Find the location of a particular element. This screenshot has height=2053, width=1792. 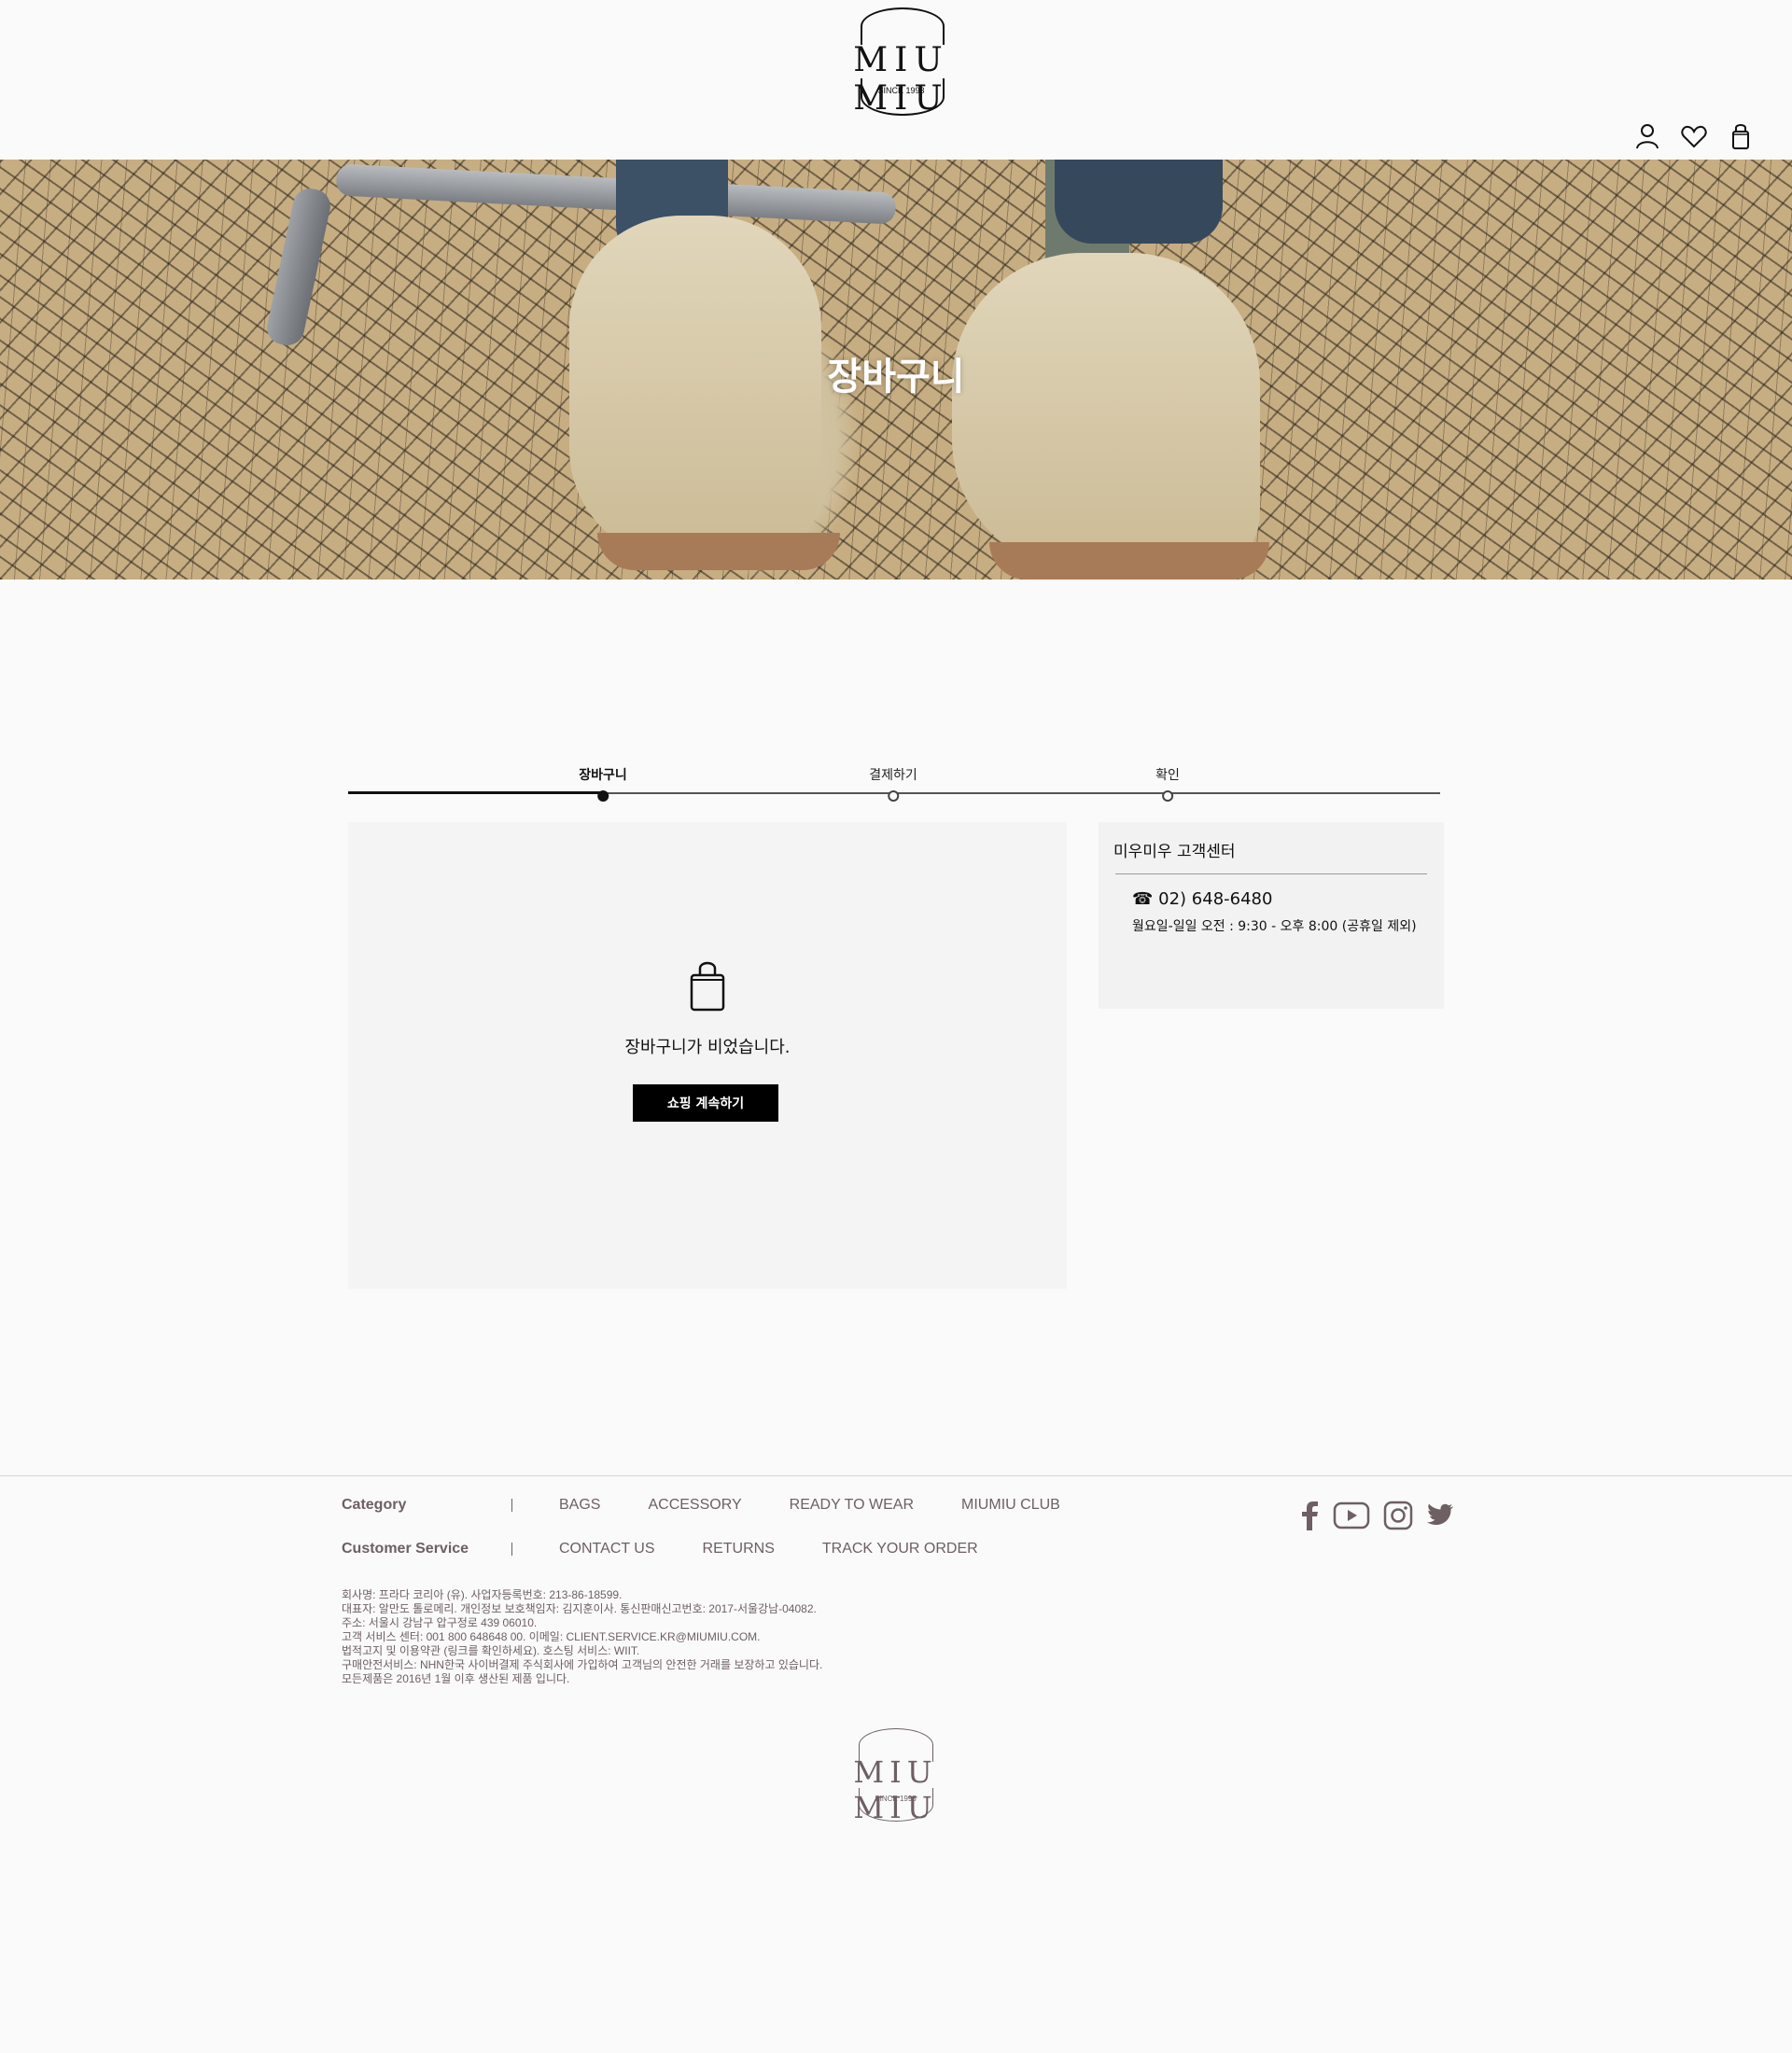

customer-center-hours: 월요일-일일 오전 : 9:30 - 오후 8:00 (공휴일 제외) is located at coordinates (1274, 926).